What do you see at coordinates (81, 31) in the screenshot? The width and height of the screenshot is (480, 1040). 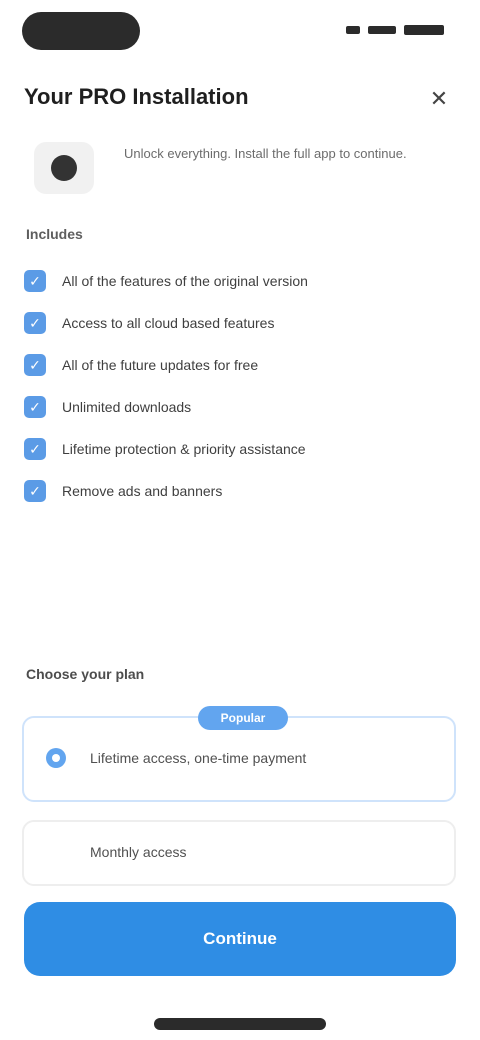 I see `status-time-pill` at bounding box center [81, 31].